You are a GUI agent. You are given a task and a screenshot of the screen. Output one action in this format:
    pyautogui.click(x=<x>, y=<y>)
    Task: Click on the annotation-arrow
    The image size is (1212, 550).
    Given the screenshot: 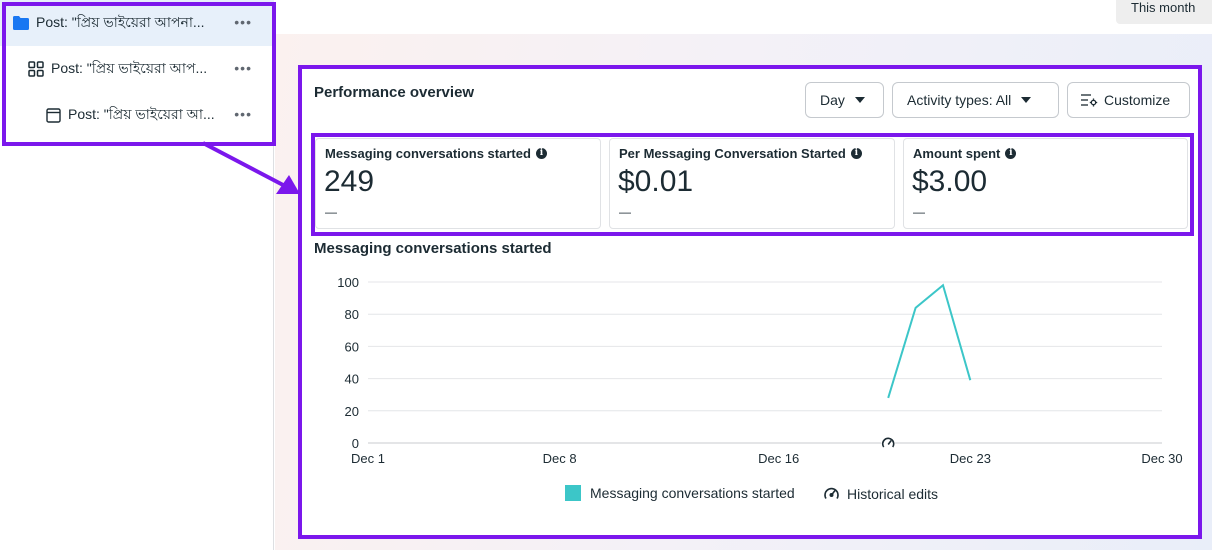 What is the action you would take?
    pyautogui.click(x=251, y=167)
    